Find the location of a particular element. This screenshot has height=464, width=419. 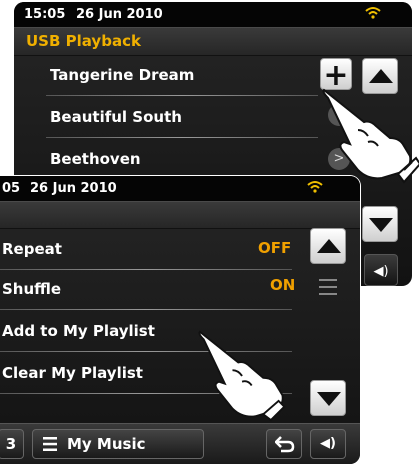

my-music-label: My Music is located at coordinates (106, 444).